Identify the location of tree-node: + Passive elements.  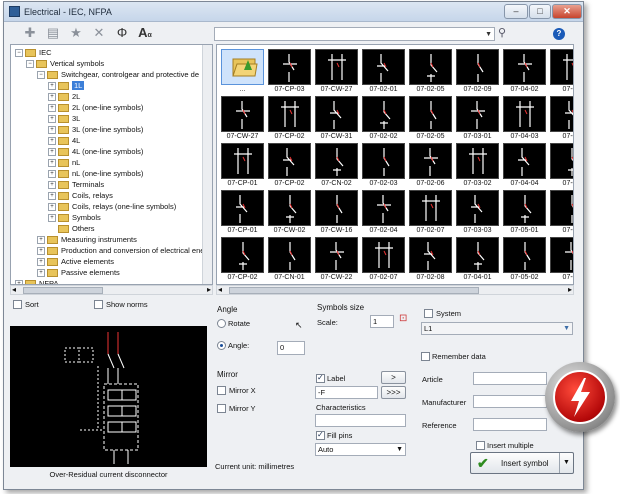
(78, 272).